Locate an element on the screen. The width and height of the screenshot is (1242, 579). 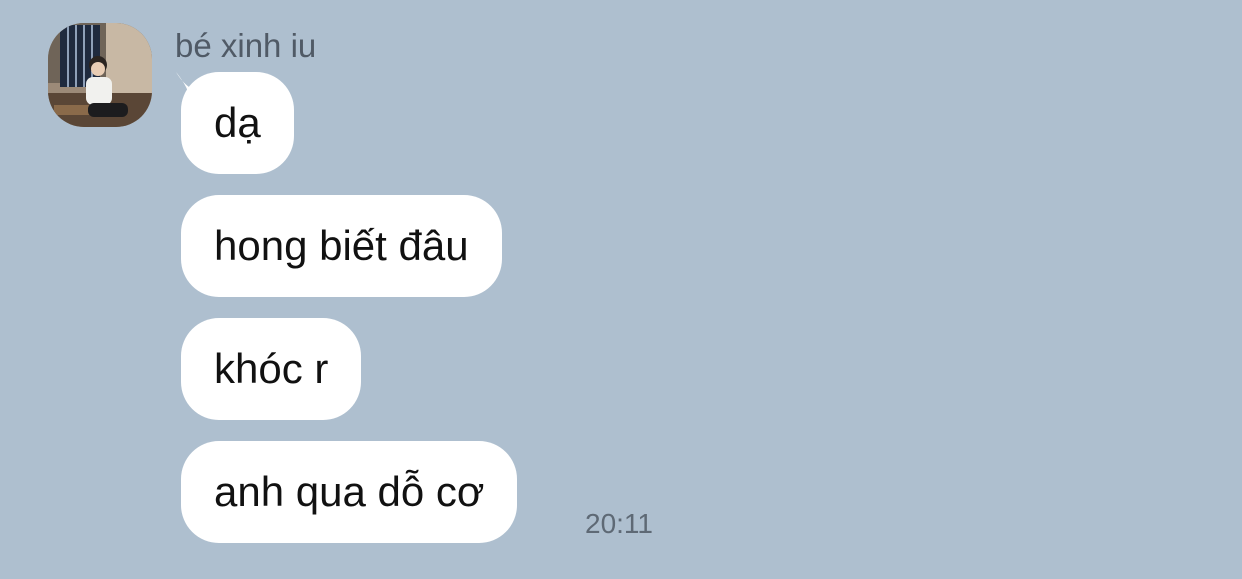
message-bubble-2: hong biết đâu is located at coordinates (341, 246).